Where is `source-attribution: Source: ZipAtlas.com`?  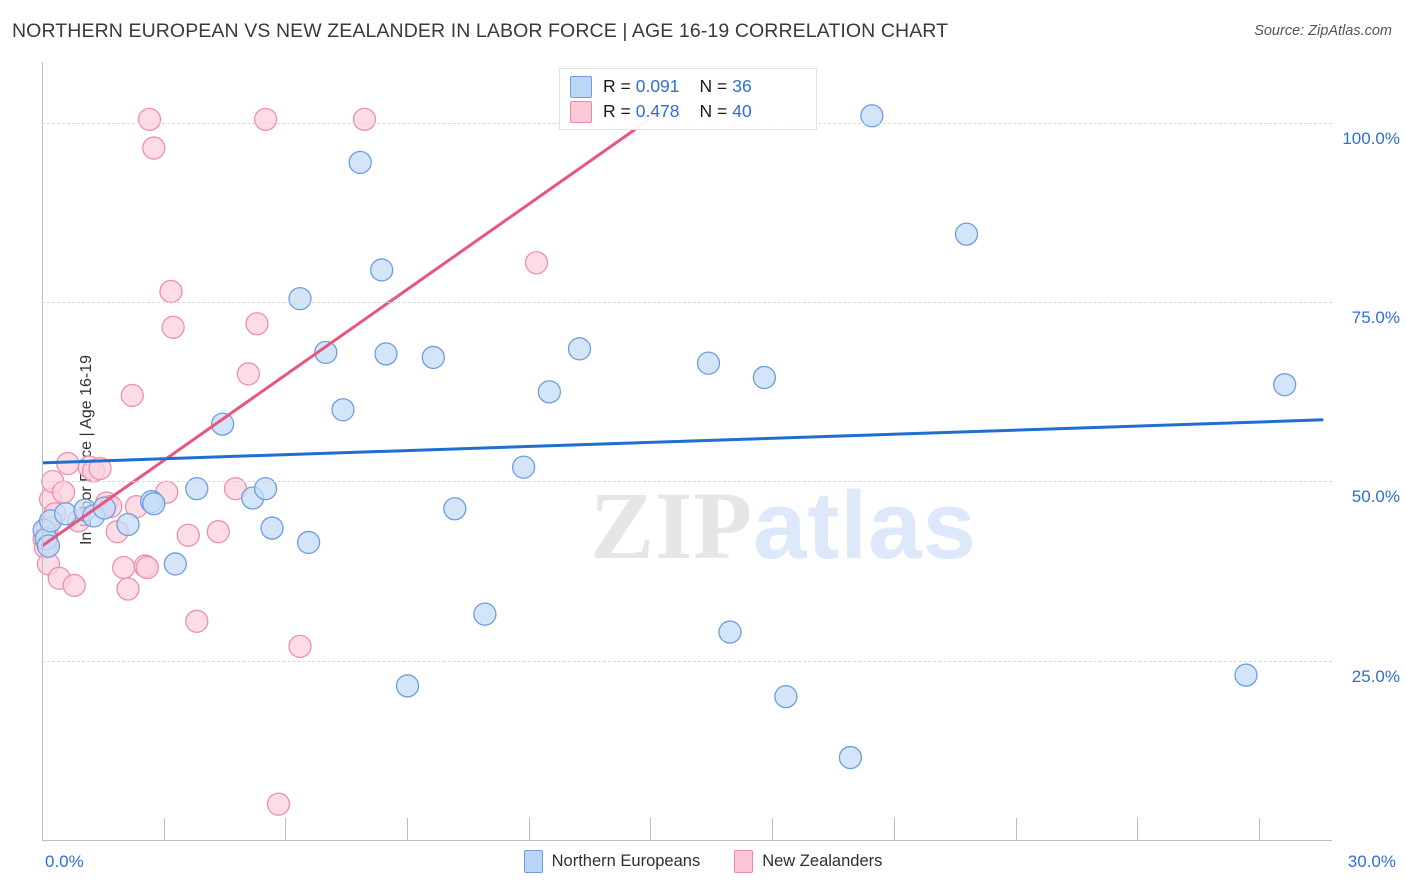 source-attribution: Source: ZipAtlas.com is located at coordinates (1323, 31).